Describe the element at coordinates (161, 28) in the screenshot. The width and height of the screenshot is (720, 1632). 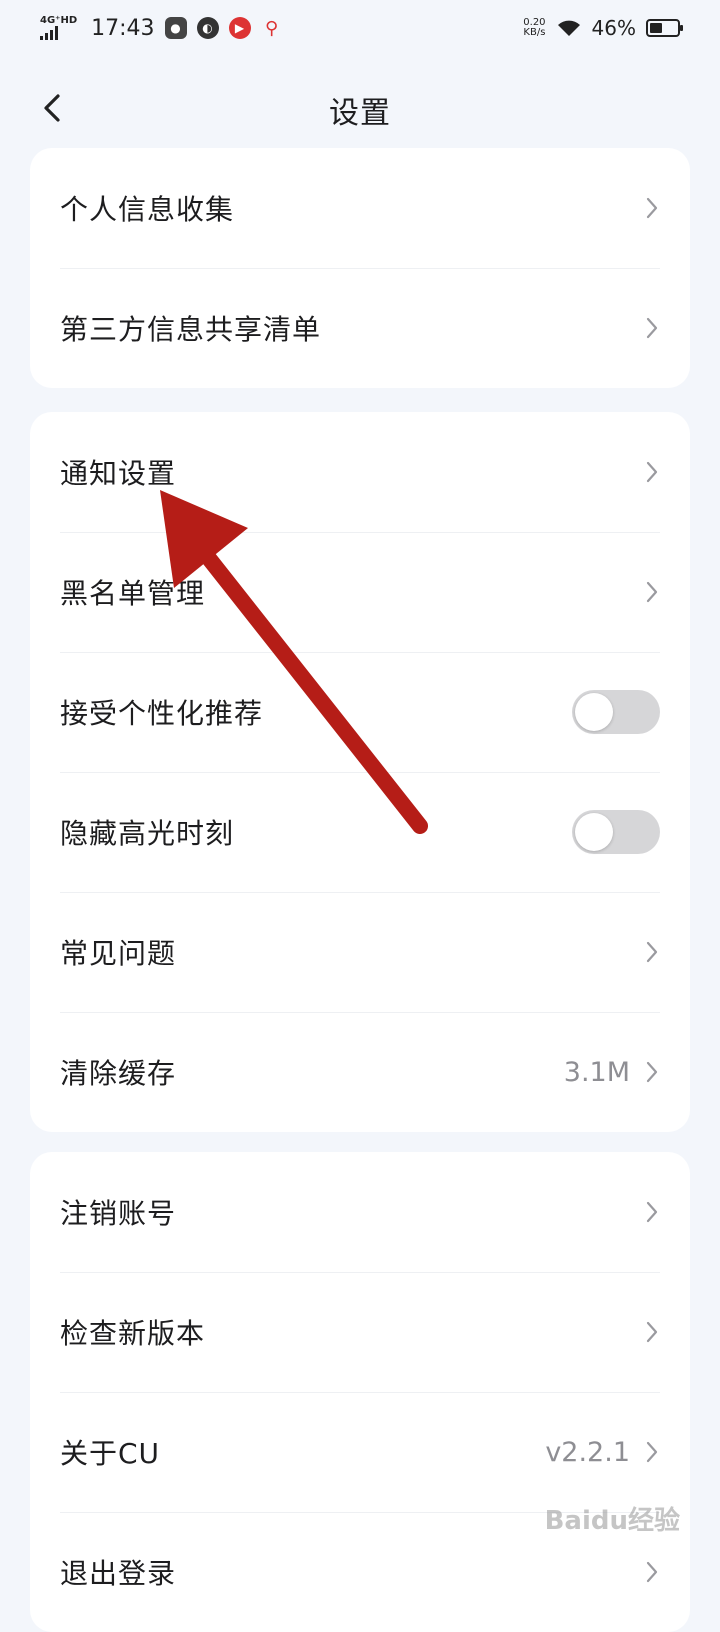
I see `status-left: 4G⁺HD 17:43 ● ◐ ▶ ⚲` at that location.